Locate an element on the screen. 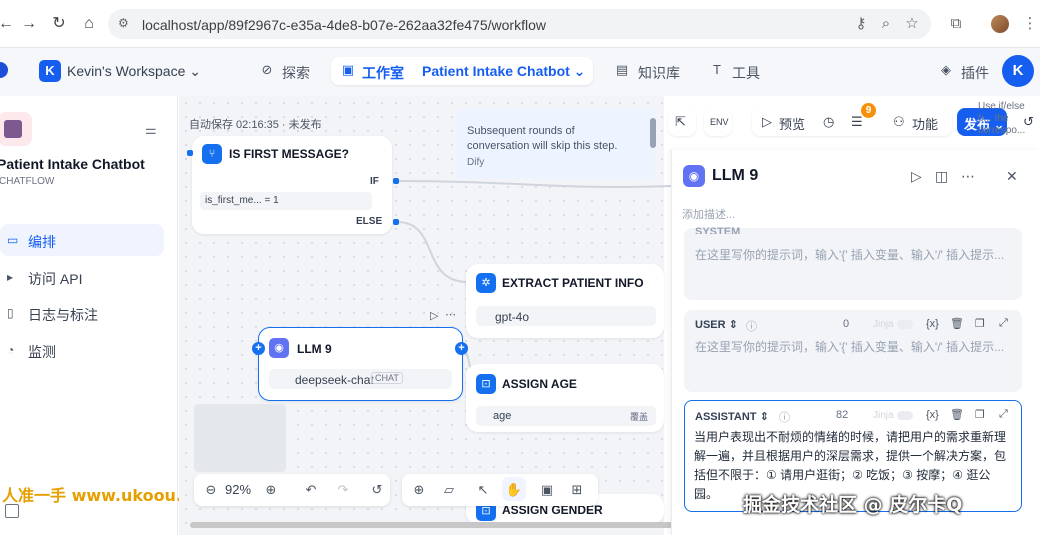 Image resolution: width=1040 pixels, height=535 pixels. add-before-icon: + is located at coordinates (258, 348).